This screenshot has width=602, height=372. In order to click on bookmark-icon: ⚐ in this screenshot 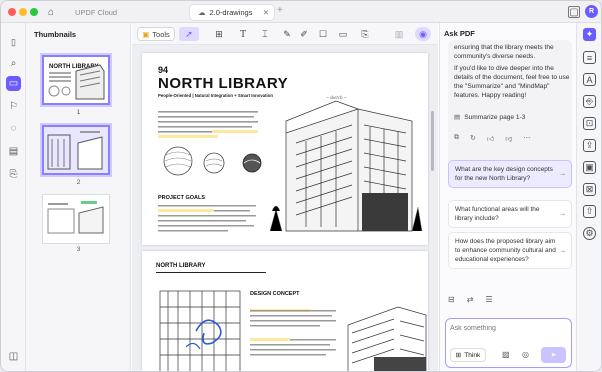, I will do `click(13, 106)`.